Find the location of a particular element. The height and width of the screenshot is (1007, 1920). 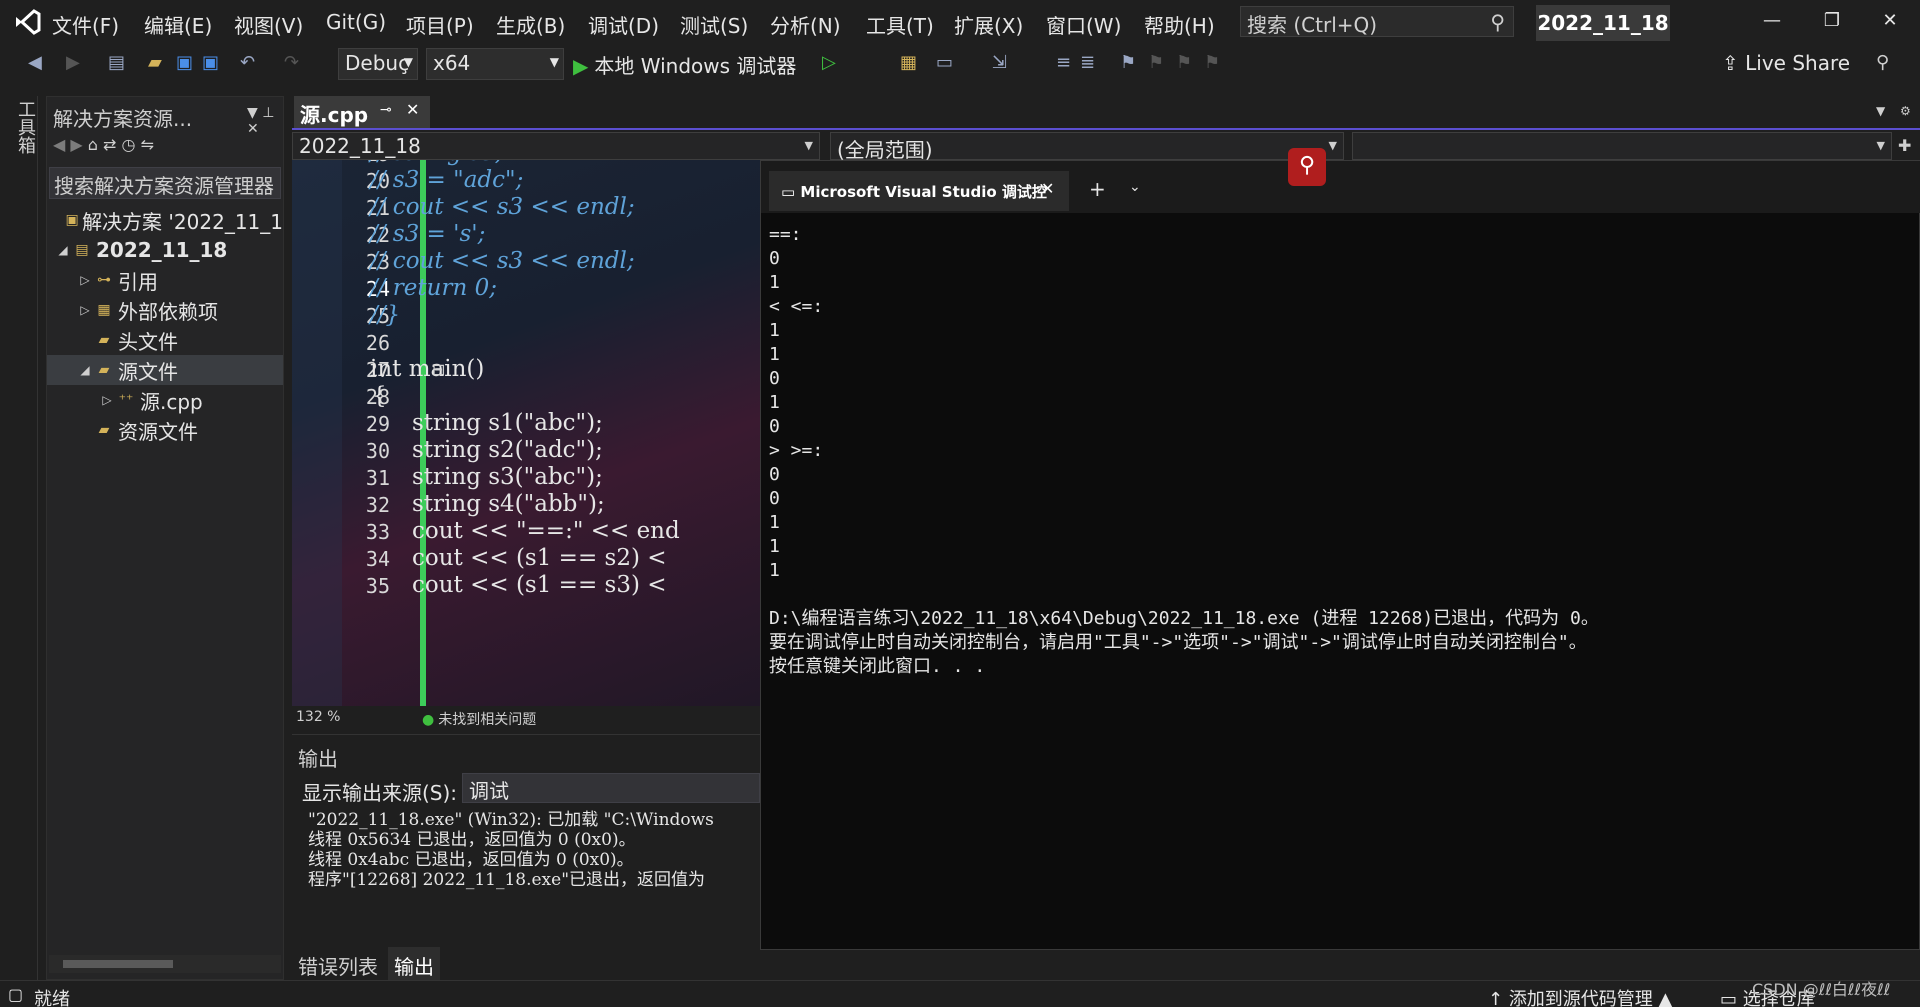

menu-item: 窗口(W) is located at coordinates (1083, 24).